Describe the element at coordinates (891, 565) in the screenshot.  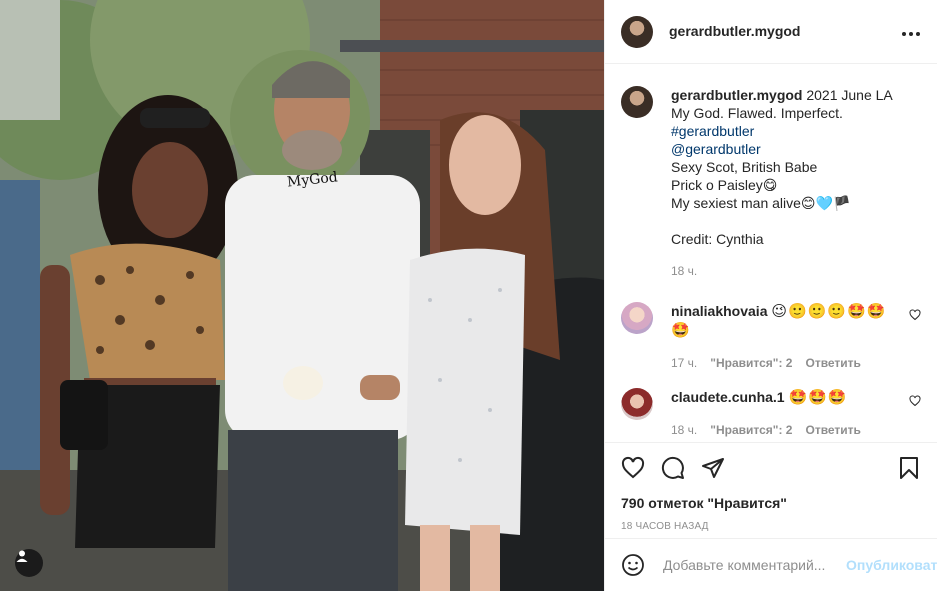
I see `publish-button: Опубликовать` at that location.